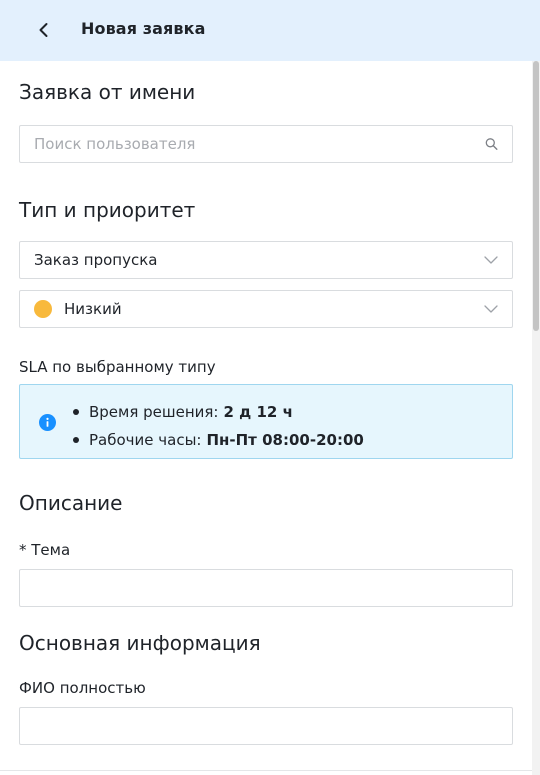 The image size is (540, 775). I want to click on sla-item-label: Рабочие часы:, so click(145, 440).